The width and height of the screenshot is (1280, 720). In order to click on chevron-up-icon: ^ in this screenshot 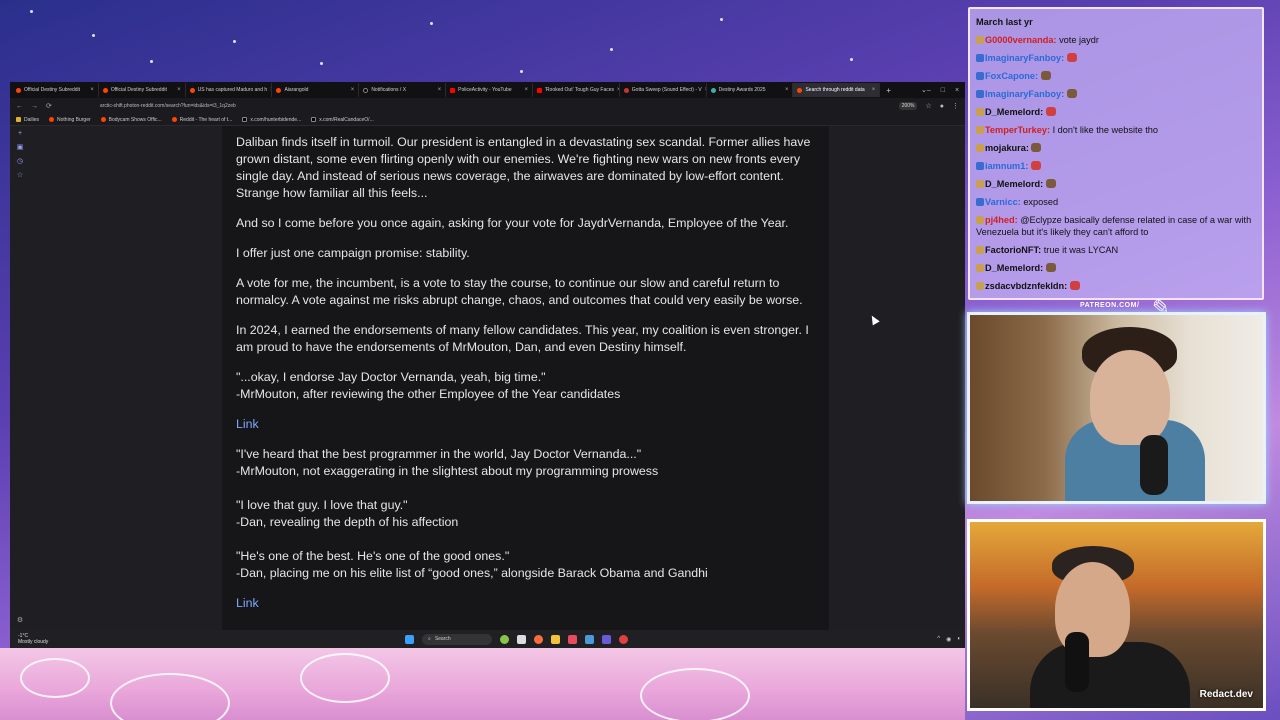, I will do `click(938, 639)`.